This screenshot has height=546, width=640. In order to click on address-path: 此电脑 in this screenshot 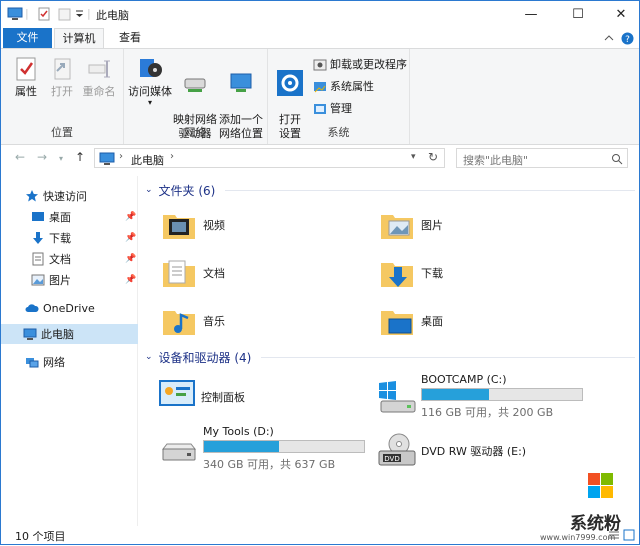, I will do `click(147, 160)`.